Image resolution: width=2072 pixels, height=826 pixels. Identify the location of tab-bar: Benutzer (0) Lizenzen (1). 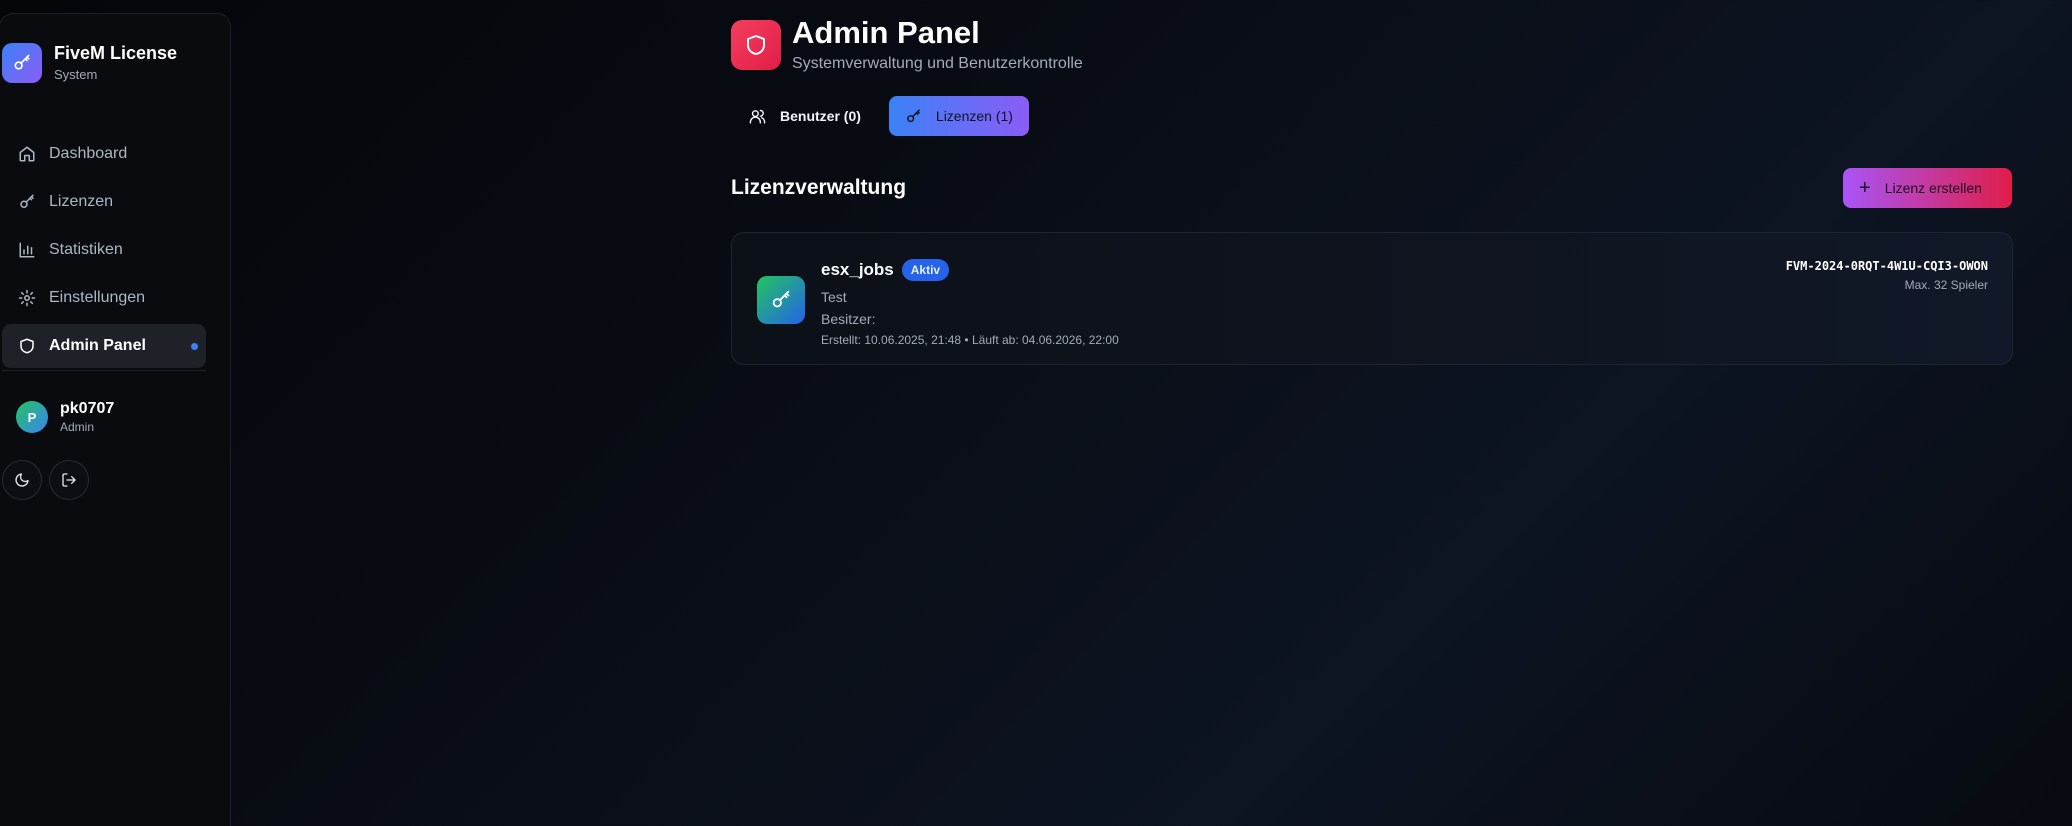
(881, 116).